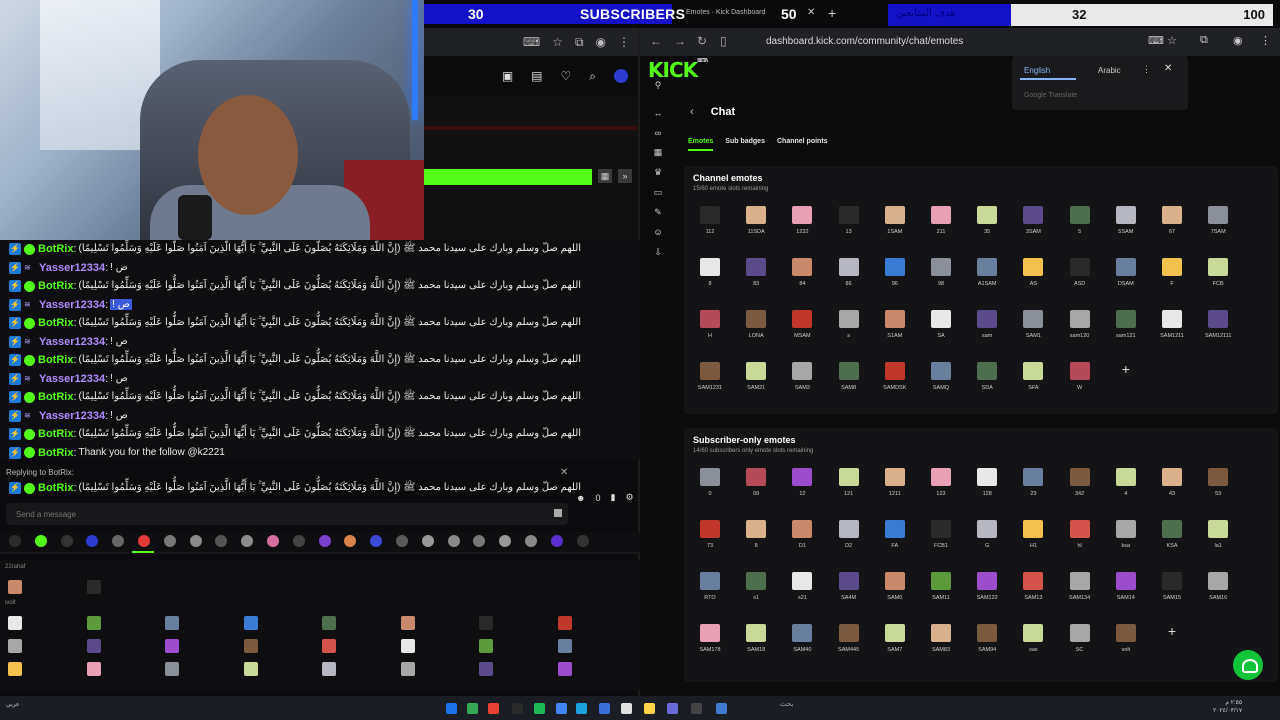  Describe the element at coordinates (601, 42) in the screenshot. I see `profile-icon: ◉` at that location.